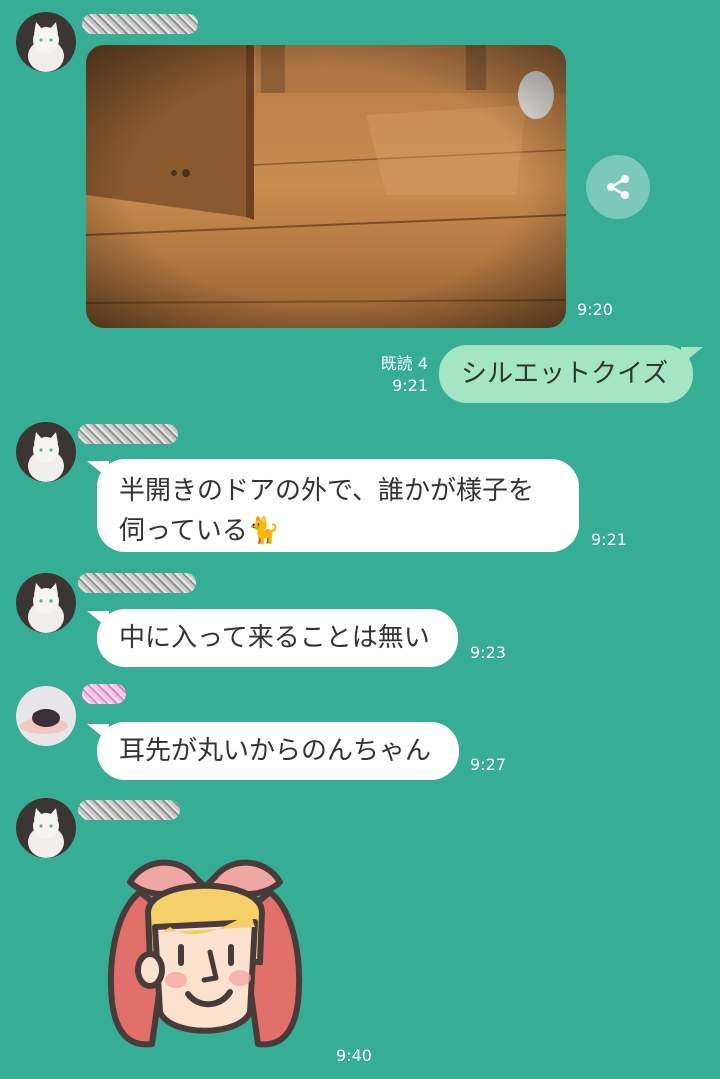 This screenshot has width=720, height=1079. Describe the element at coordinates (565, 374) in the screenshot. I see `message-text: シルエットクイズ` at that location.